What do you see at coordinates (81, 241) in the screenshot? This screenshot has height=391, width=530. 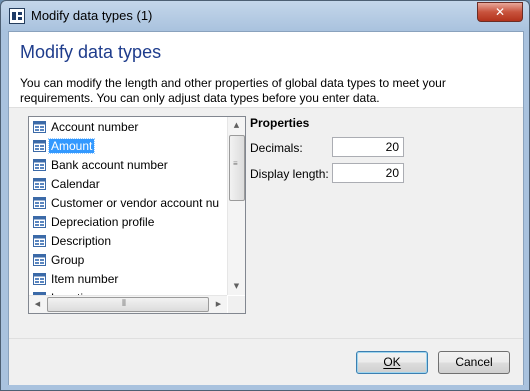 I see `list-item-label: Description` at bounding box center [81, 241].